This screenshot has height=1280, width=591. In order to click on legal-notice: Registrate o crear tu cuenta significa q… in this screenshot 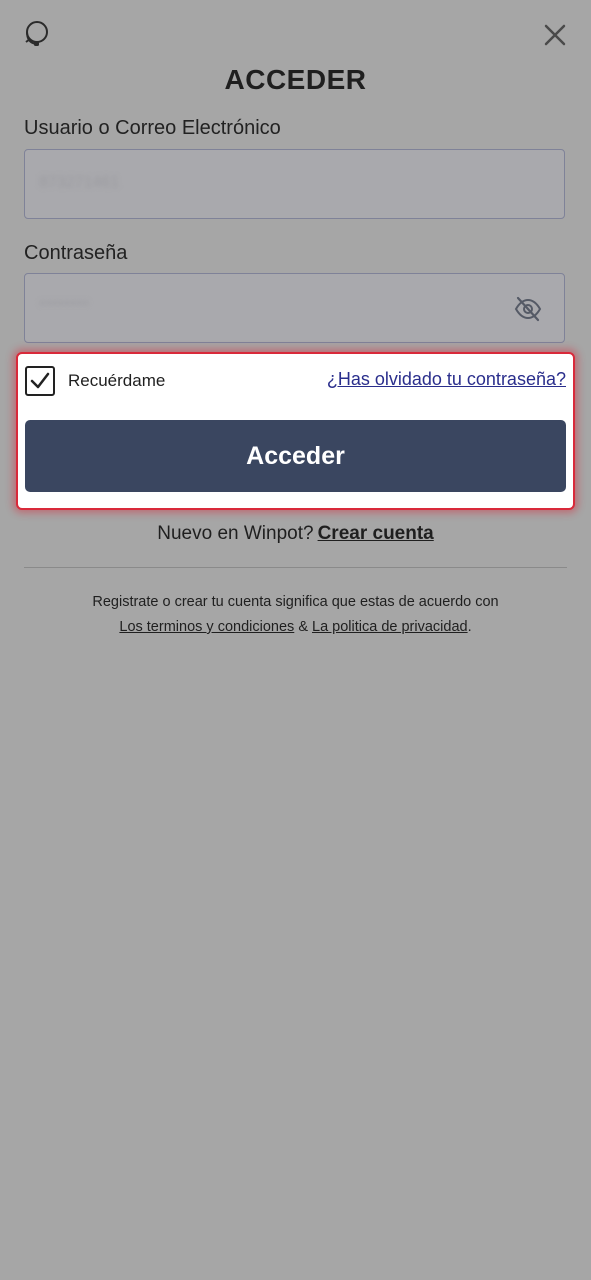, I will do `click(295, 615)`.